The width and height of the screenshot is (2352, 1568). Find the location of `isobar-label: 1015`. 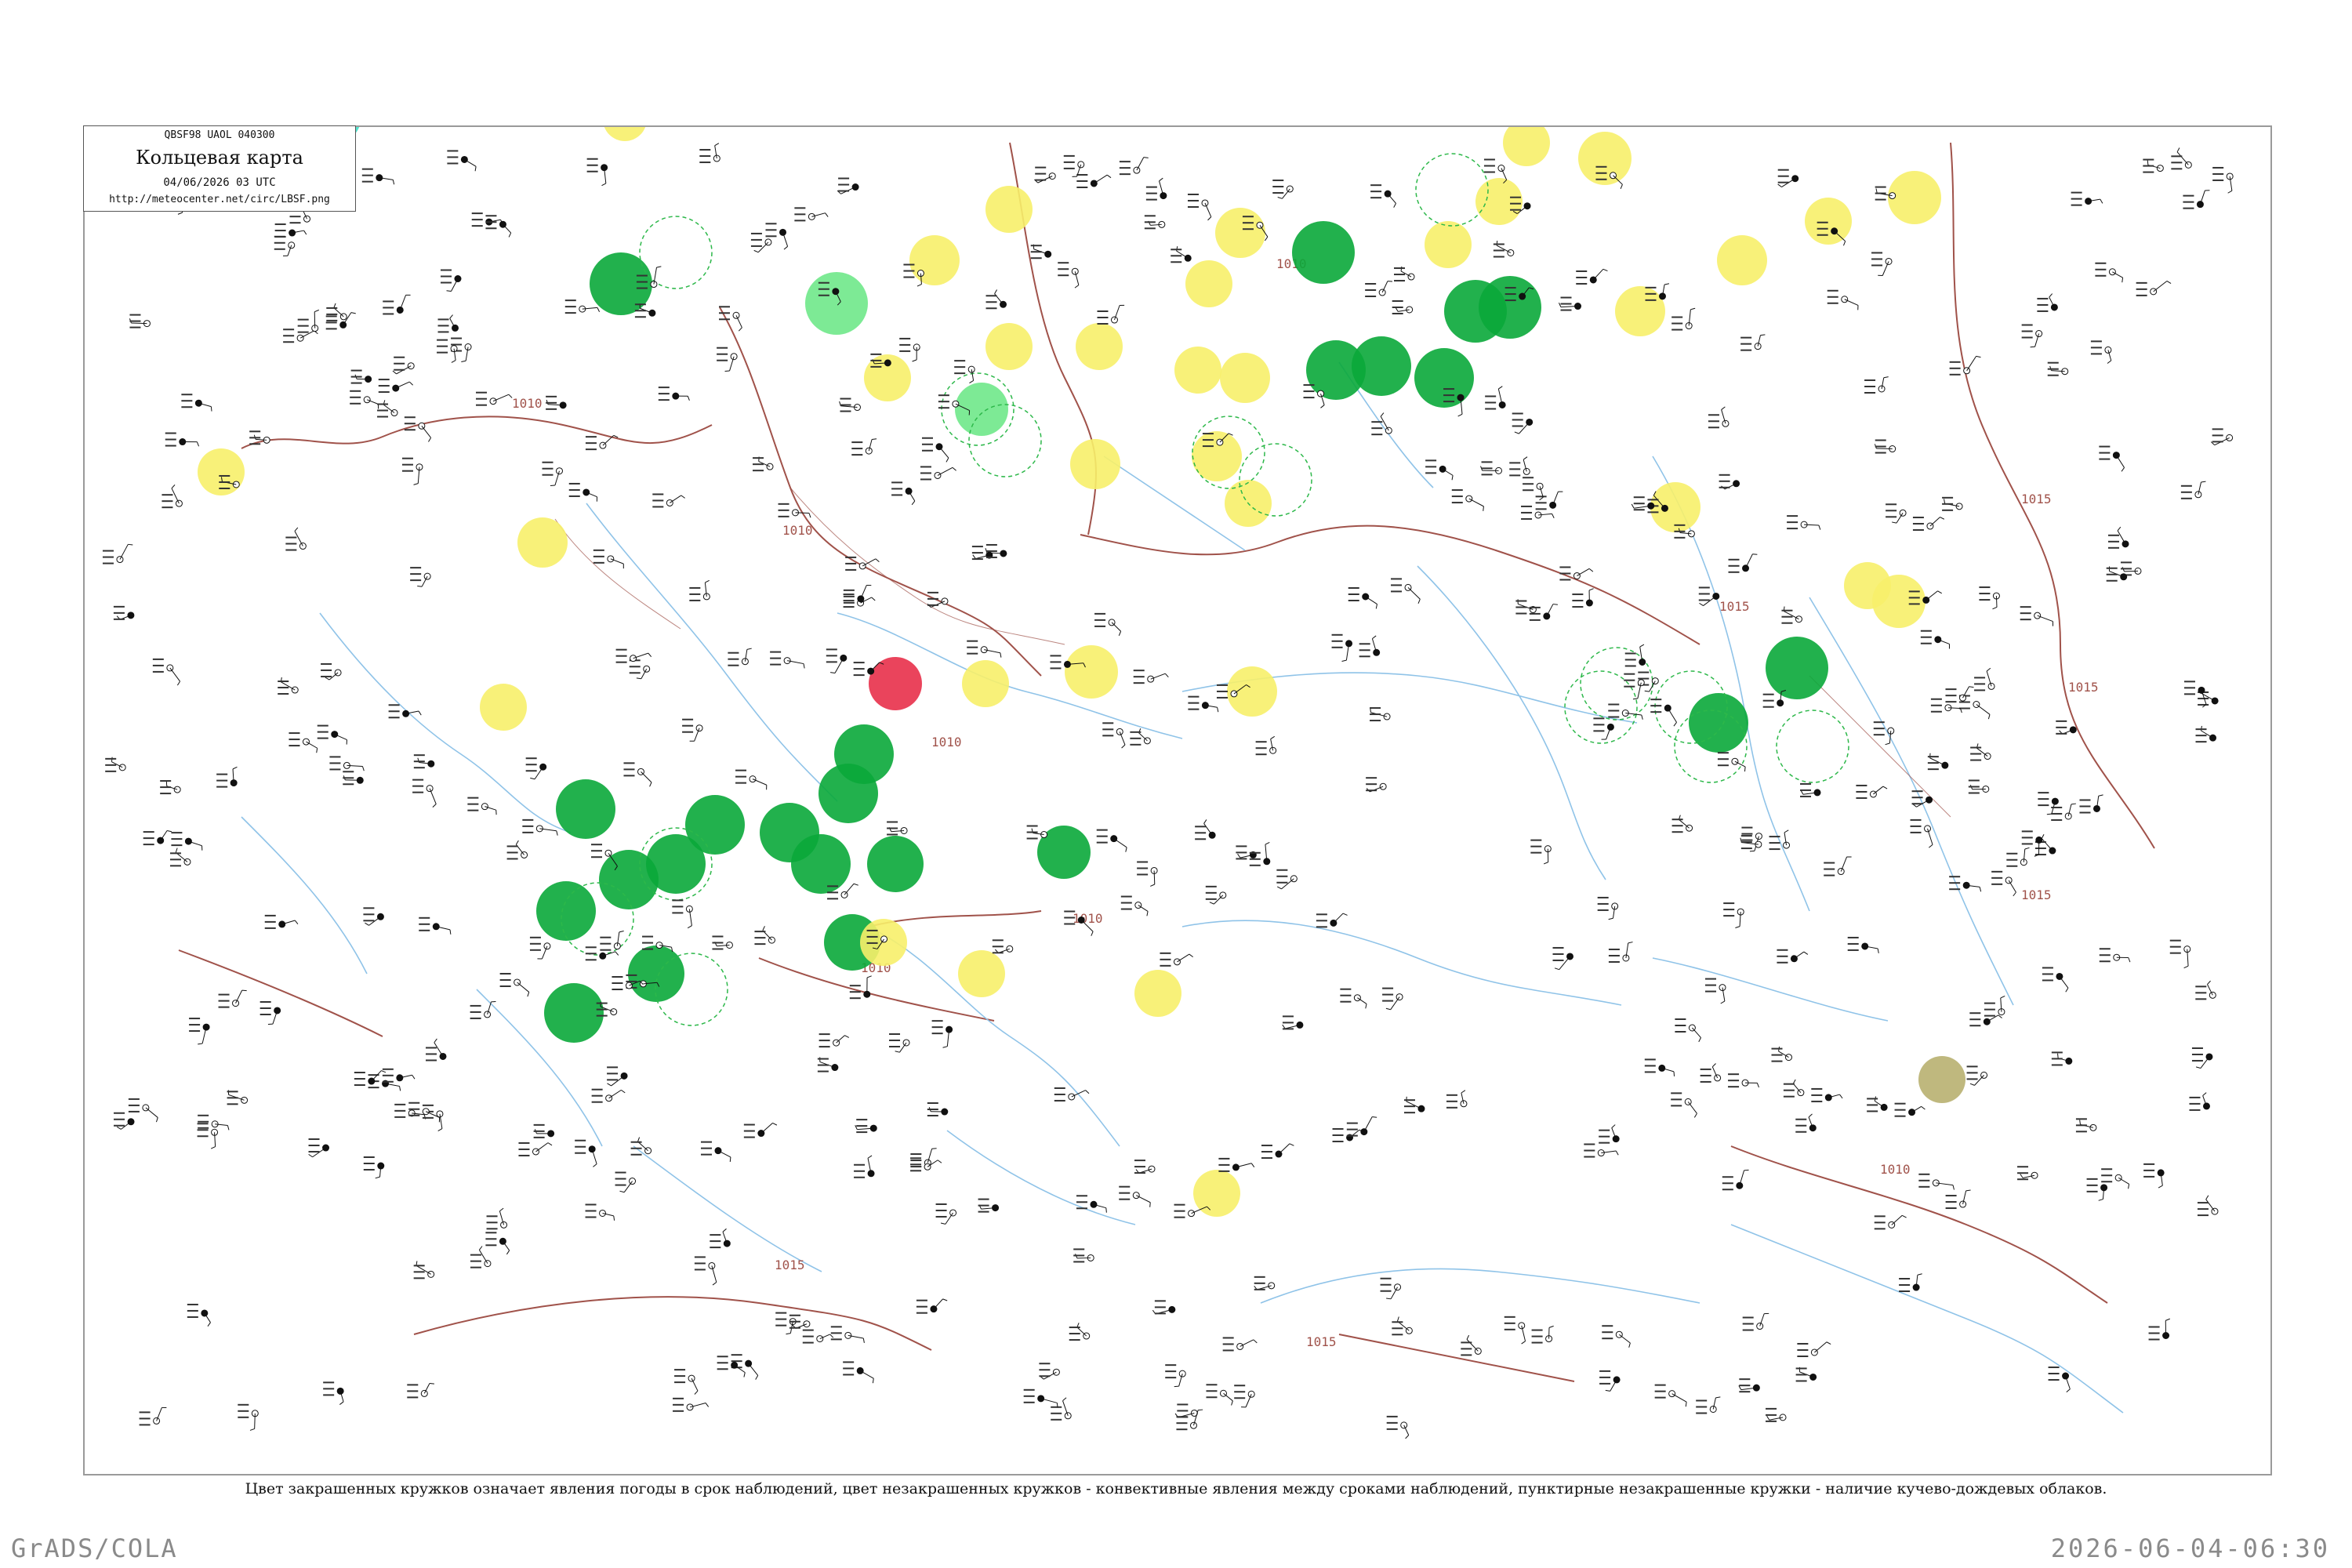

isobar-label: 1015 is located at coordinates (790, 1265).